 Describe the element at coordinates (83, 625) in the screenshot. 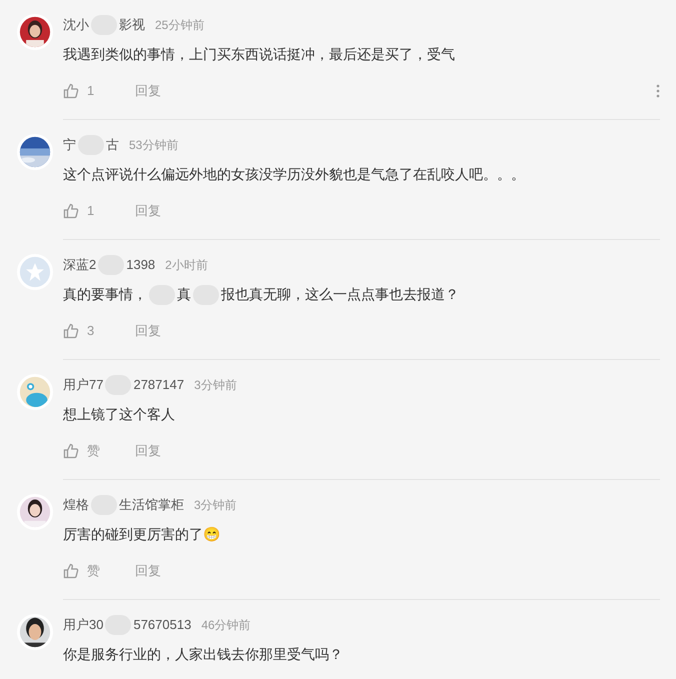

I see `user-name: 用户30` at that location.